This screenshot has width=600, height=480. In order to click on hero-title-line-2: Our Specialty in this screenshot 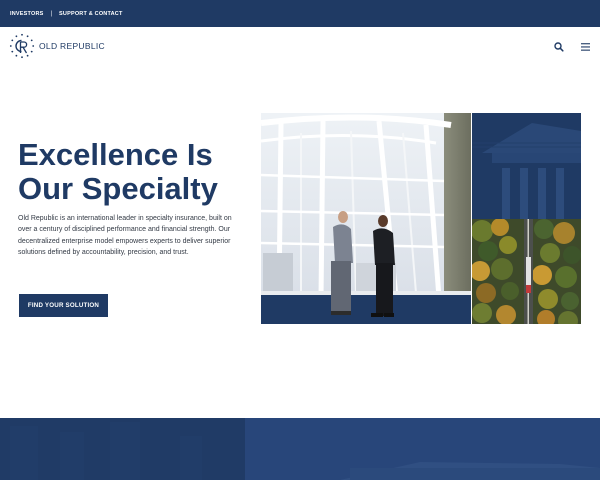, I will do `click(118, 188)`.